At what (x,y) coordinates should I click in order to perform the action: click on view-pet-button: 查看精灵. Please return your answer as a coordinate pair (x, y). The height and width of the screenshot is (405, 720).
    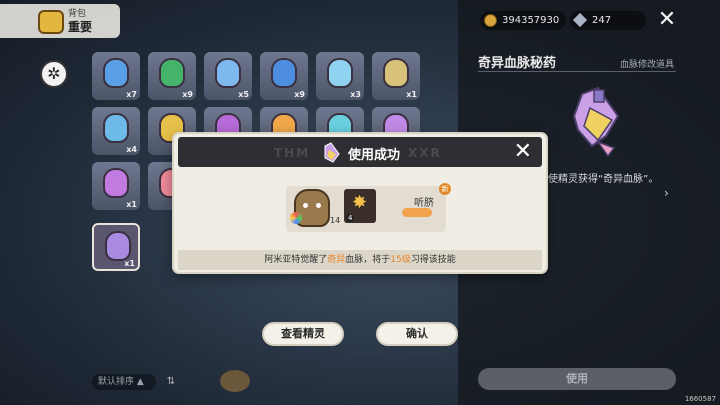
    Looking at the image, I should click on (303, 334).